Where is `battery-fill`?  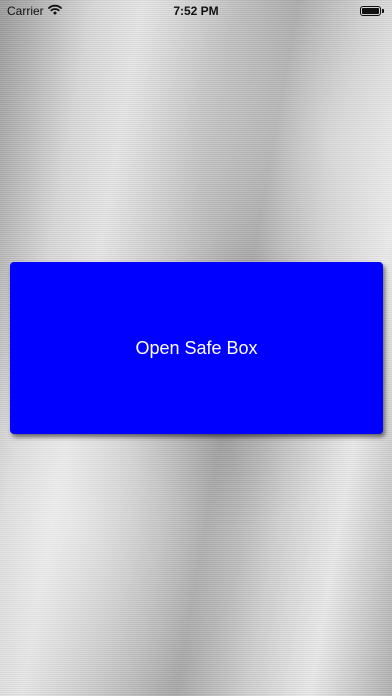
battery-fill is located at coordinates (370, 10).